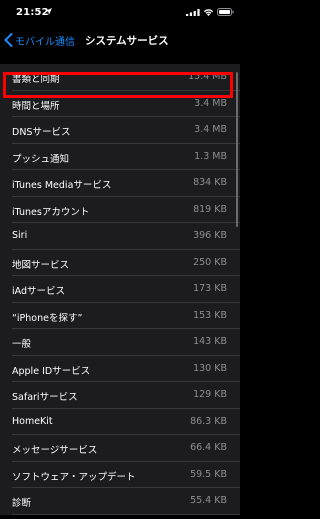 Image resolution: width=320 pixels, height=519 pixels. Describe the element at coordinates (126, 130) in the screenshot. I see `list-item: DNSサービス 3.4 MB` at that location.